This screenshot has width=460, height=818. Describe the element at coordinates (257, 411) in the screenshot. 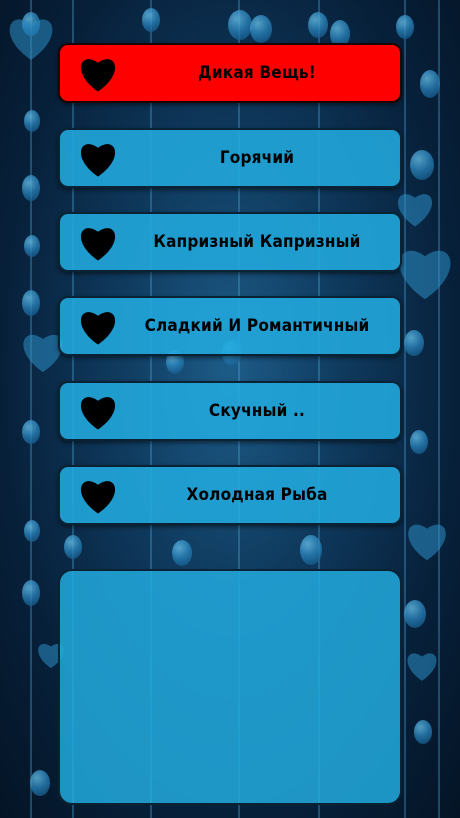

I see `option-label: Скучный ..` at that location.